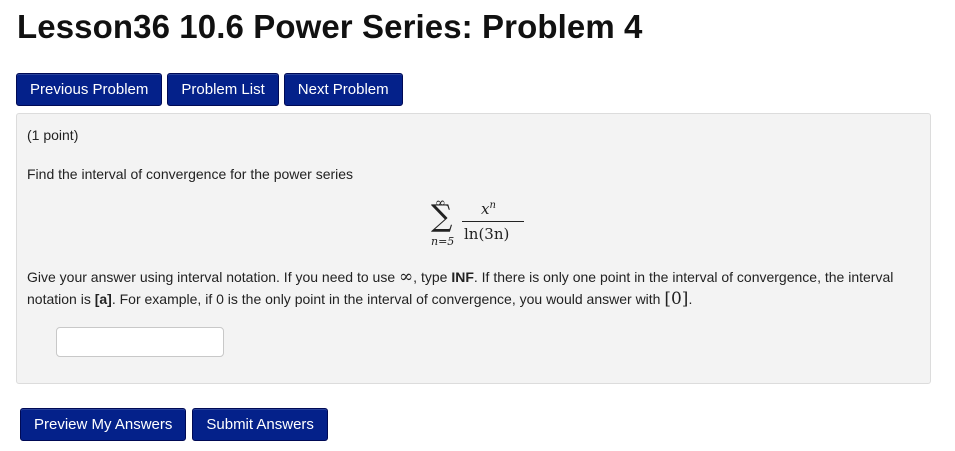 This screenshot has height=451, width=955. What do you see at coordinates (477, 224) in the screenshot?
I see `power-series-formula: ∞ ∑ n=5 xn ln(3n)` at bounding box center [477, 224].